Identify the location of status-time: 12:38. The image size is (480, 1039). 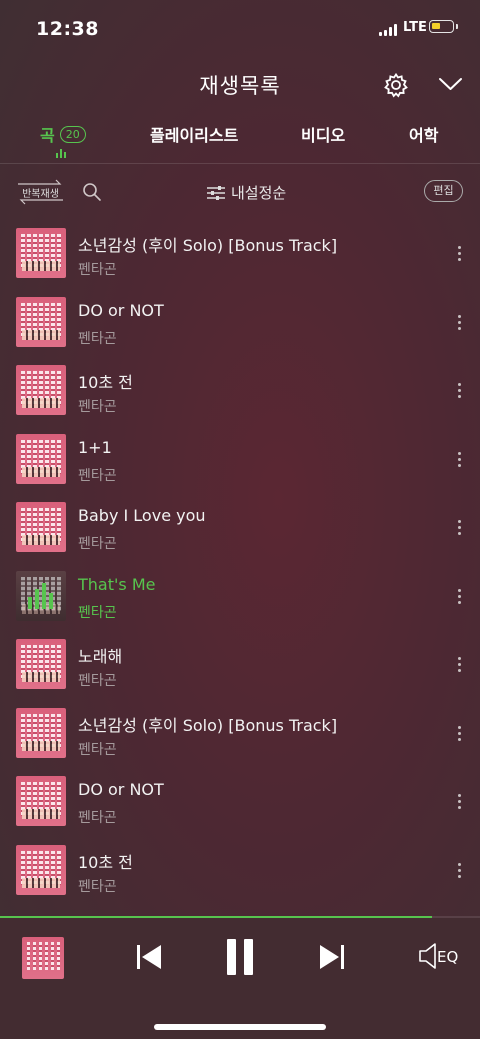
(67, 29).